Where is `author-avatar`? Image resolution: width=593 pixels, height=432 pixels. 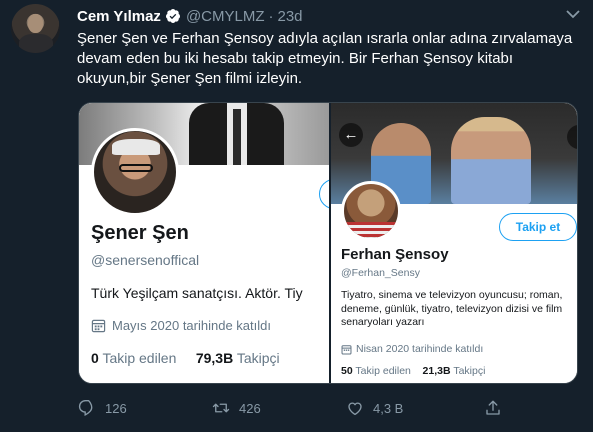 author-avatar is located at coordinates (35, 28).